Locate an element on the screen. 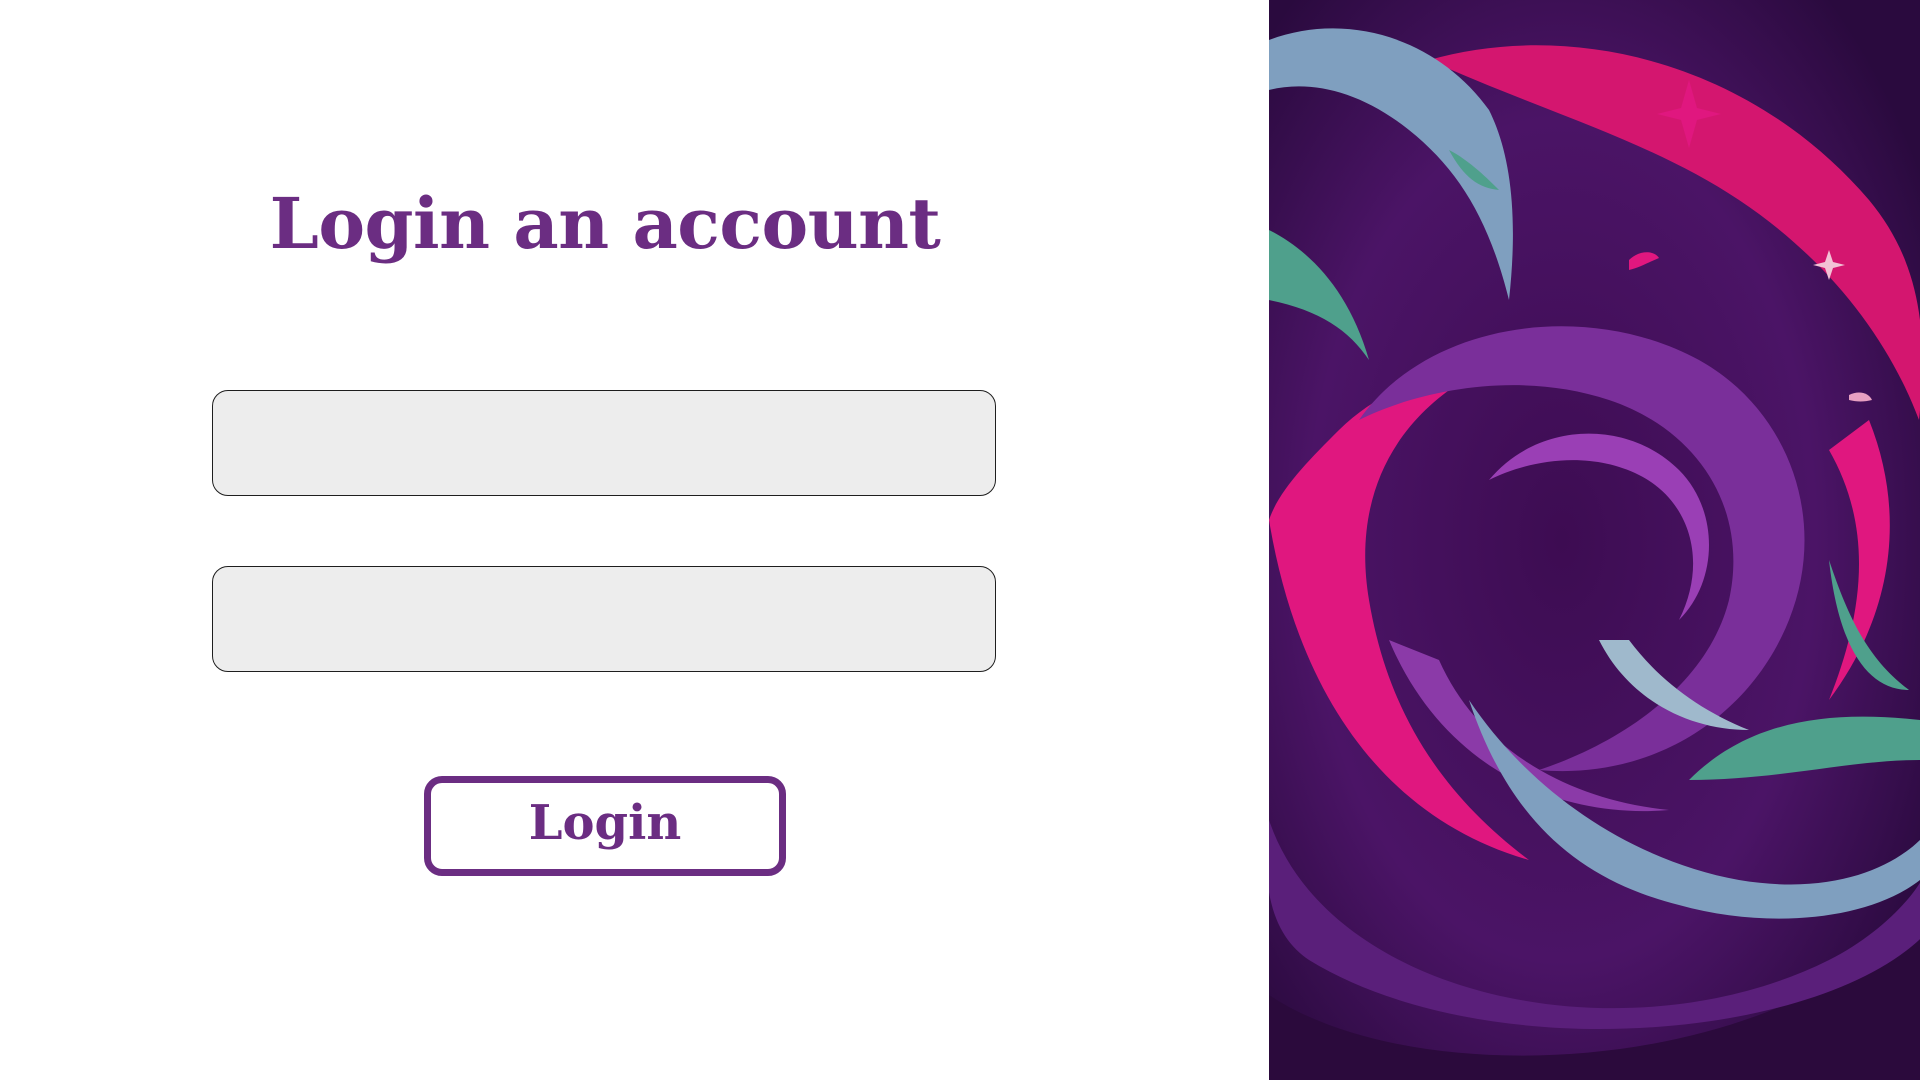 The height and width of the screenshot is (1080, 1920). username-field is located at coordinates (604, 443).